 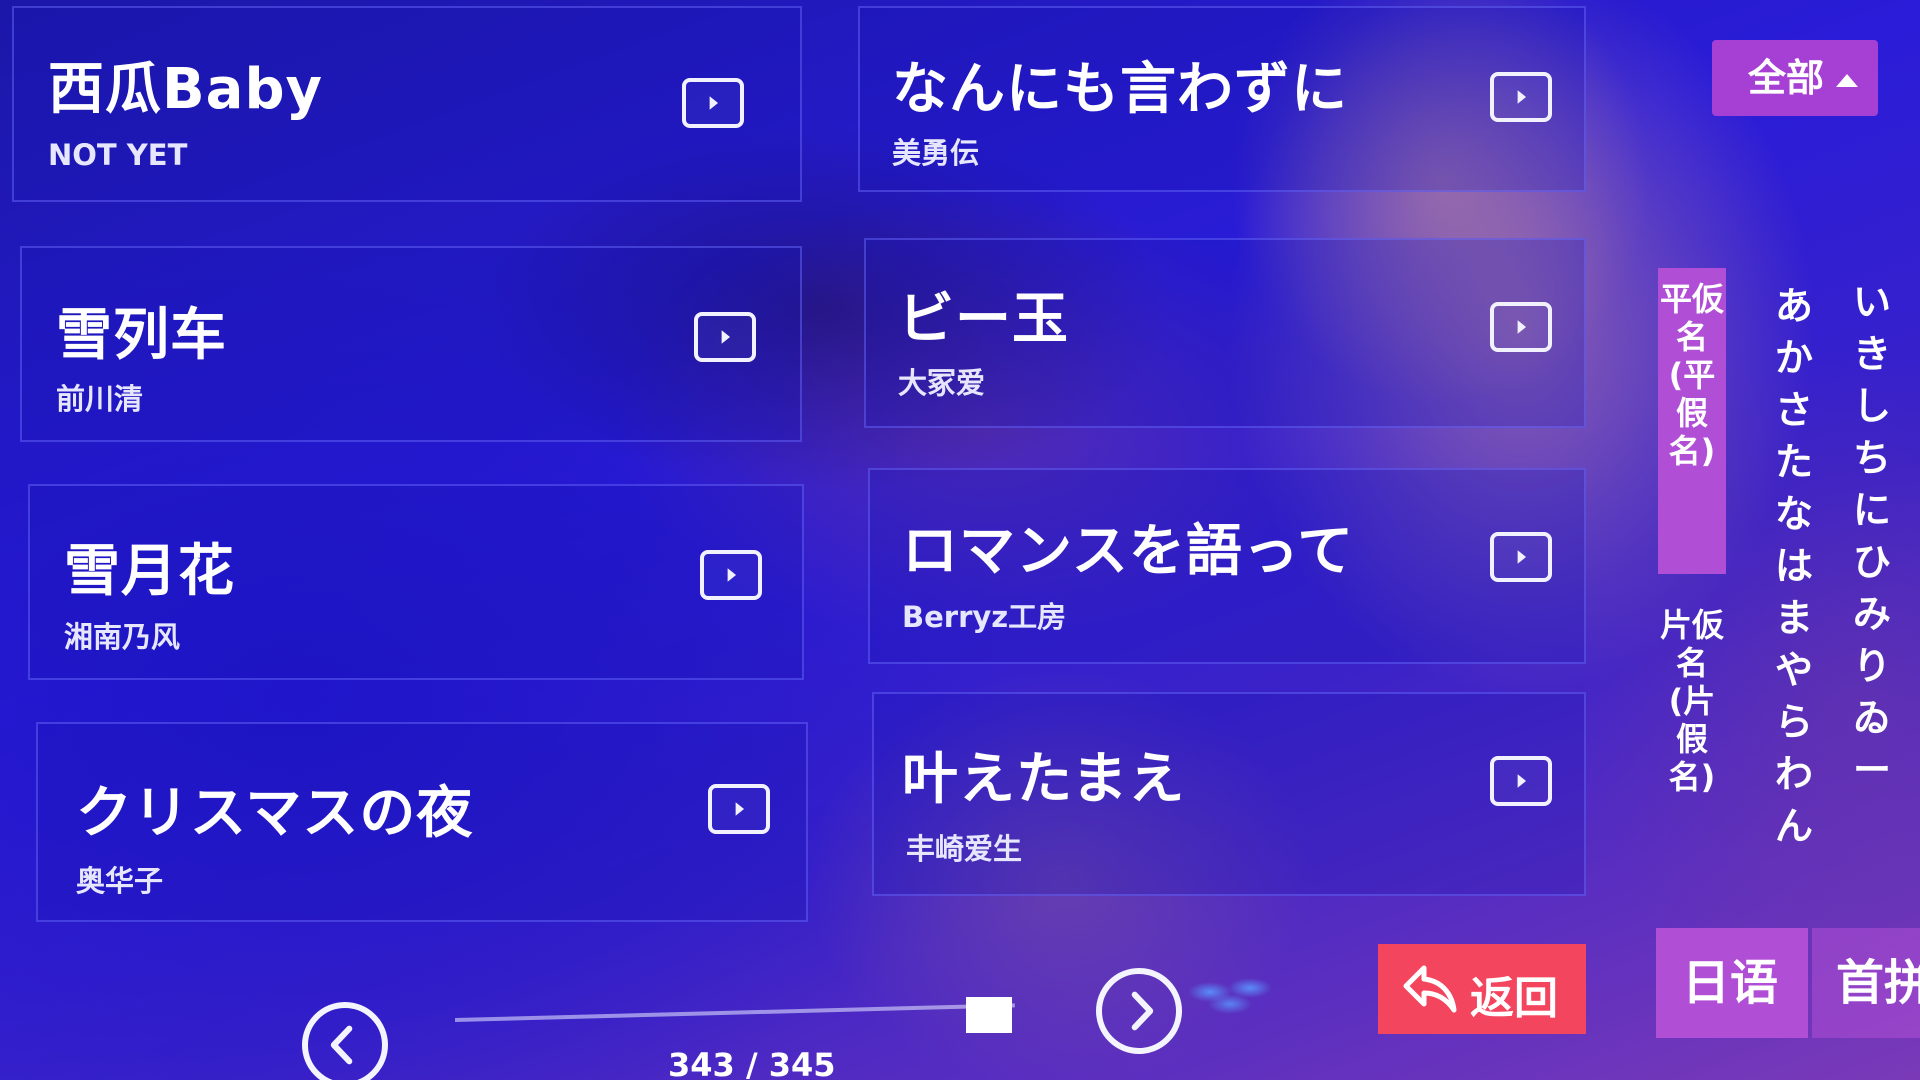 I want to click on song-card: 叶えたまえ 丰崎爱生, so click(x=1229, y=794).